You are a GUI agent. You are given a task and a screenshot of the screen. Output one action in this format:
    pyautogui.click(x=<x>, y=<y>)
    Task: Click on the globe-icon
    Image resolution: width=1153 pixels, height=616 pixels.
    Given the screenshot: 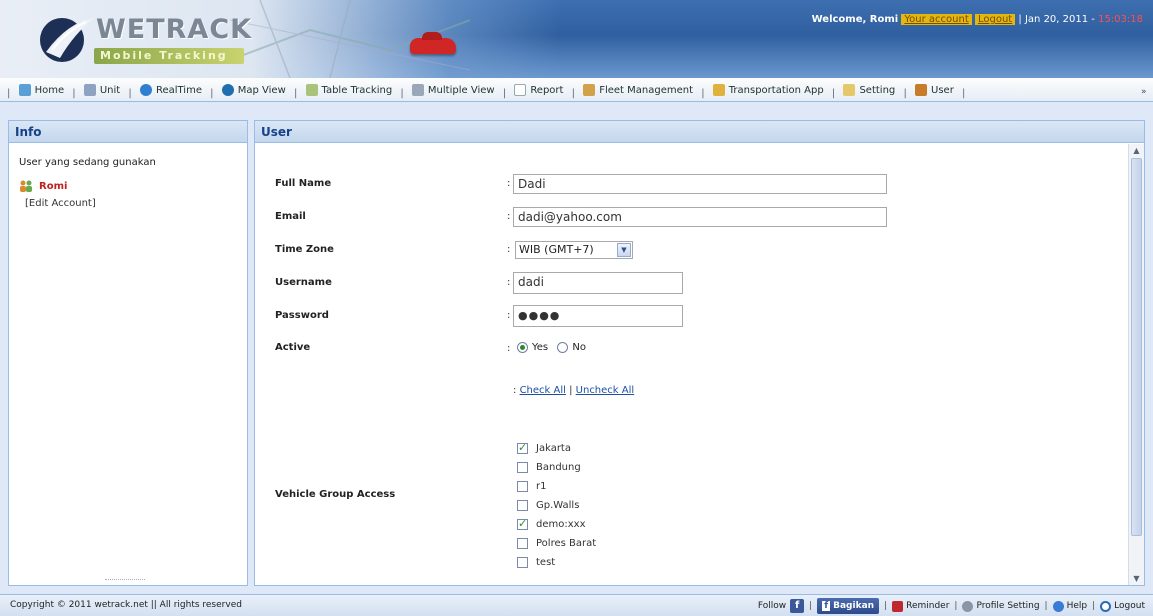 What is the action you would take?
    pyautogui.click(x=227, y=90)
    